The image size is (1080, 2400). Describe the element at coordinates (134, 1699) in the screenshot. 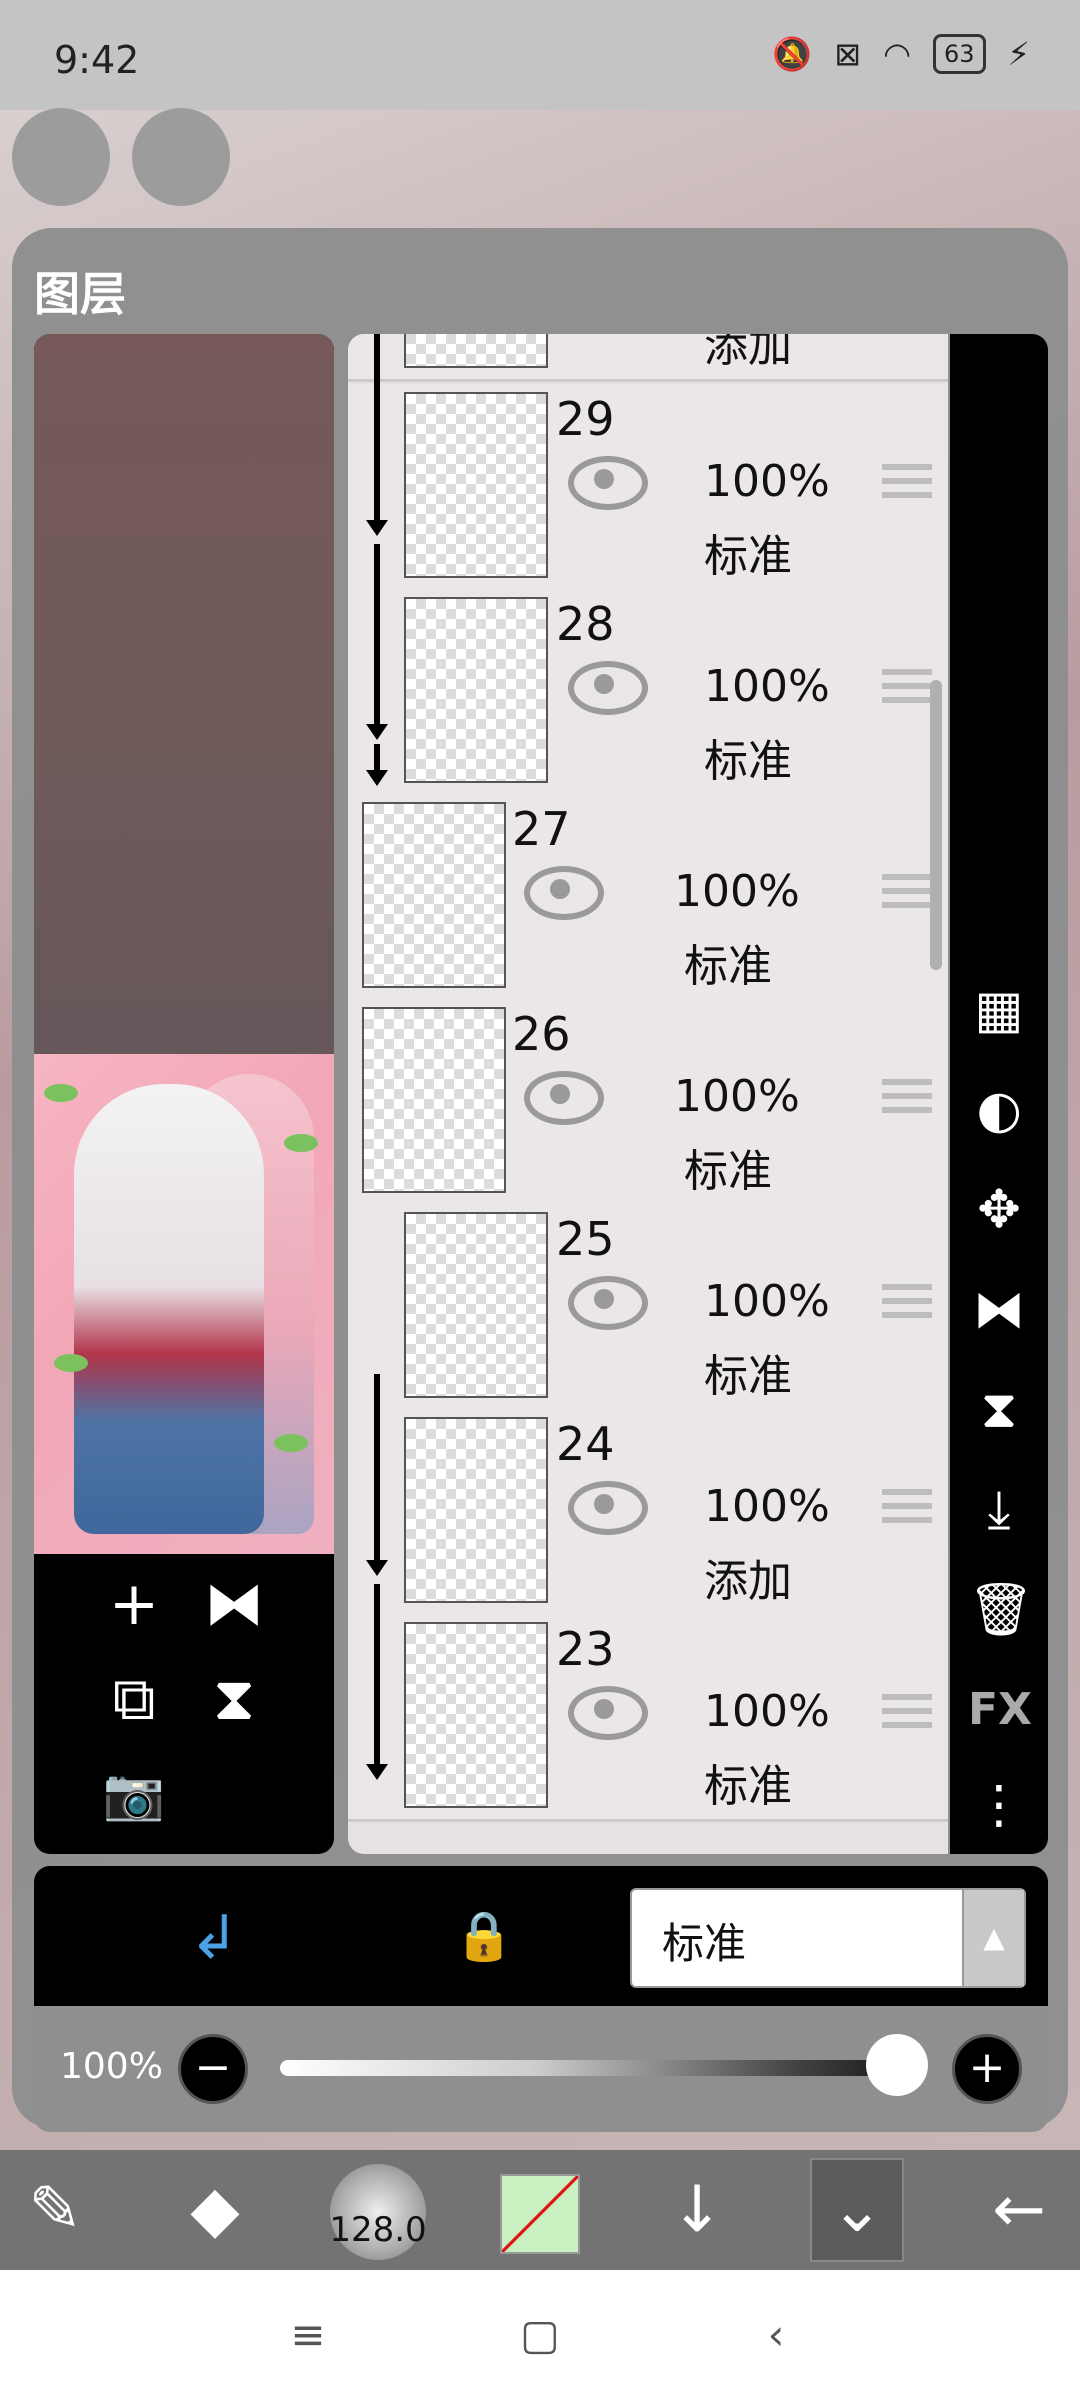

I see `duplicate-layer-icon: ⧉` at that location.